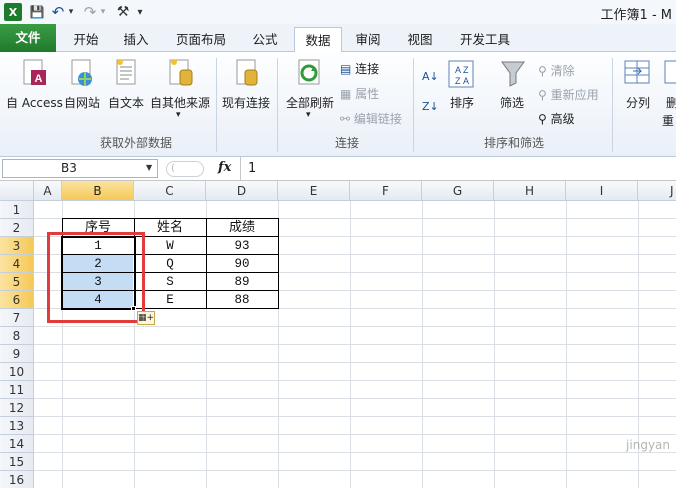 The height and width of the screenshot is (488, 676). I want to click on other-sources-dropdown-icon: ▾, so click(178, 115).